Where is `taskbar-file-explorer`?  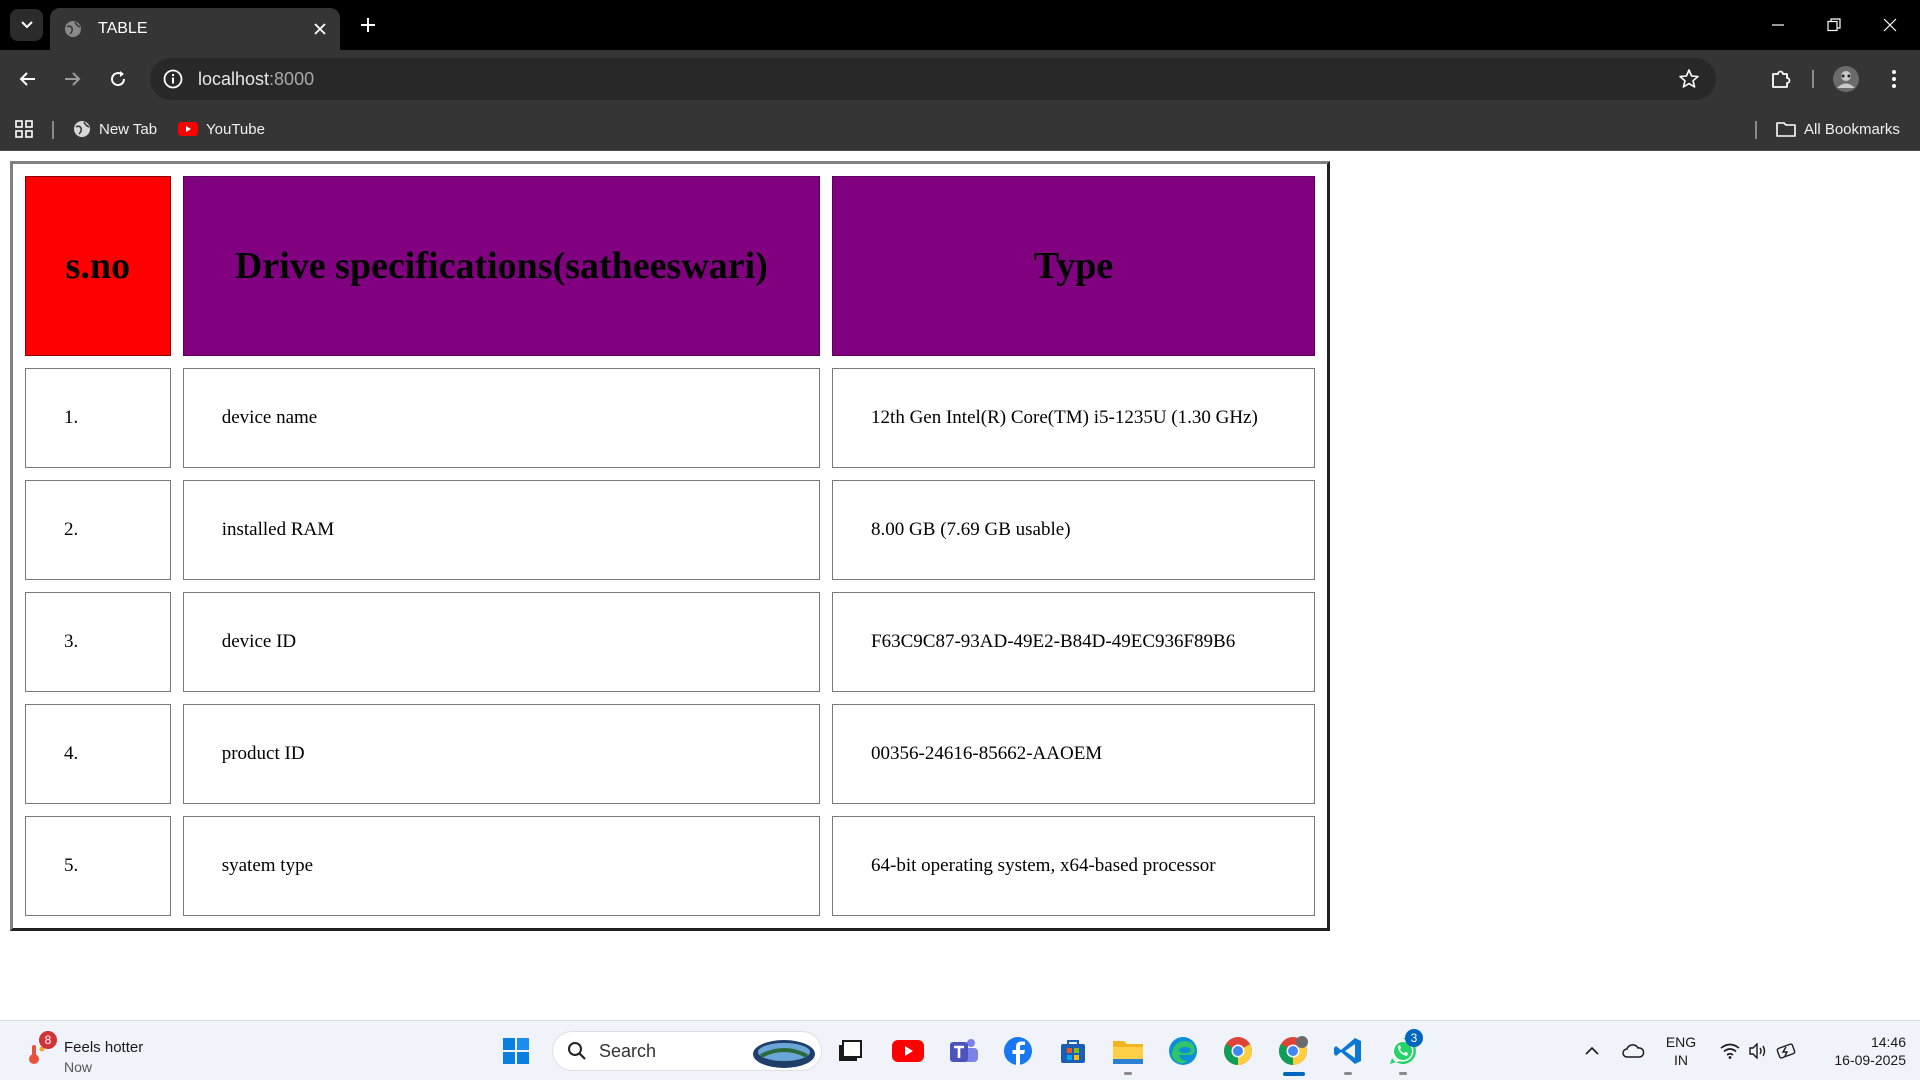
taskbar-file-explorer is located at coordinates (1128, 1054).